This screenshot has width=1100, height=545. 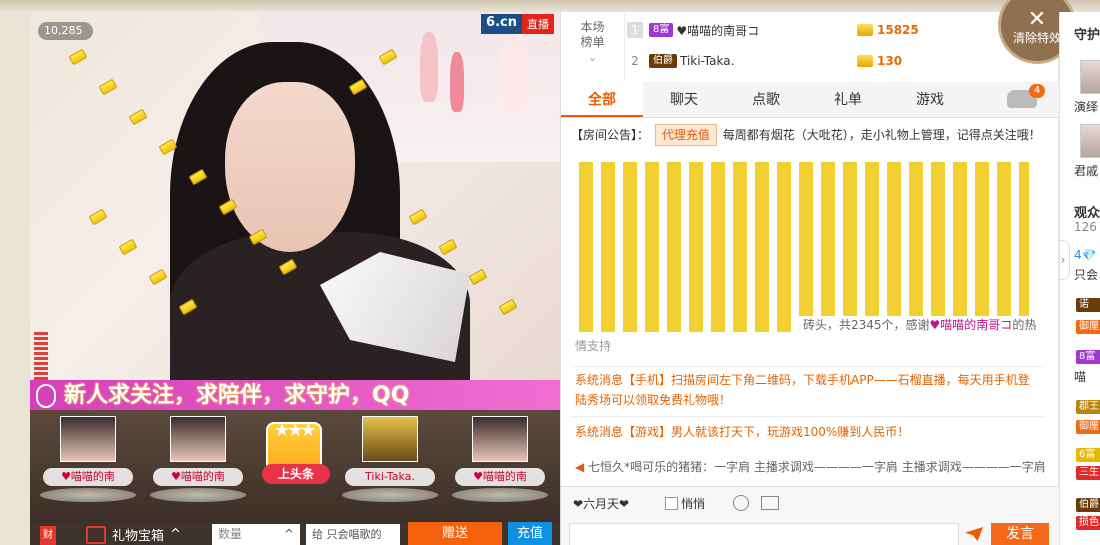 What do you see at coordinates (1088, 523) in the screenshot?
I see `viewer-badge: 损色` at bounding box center [1088, 523].